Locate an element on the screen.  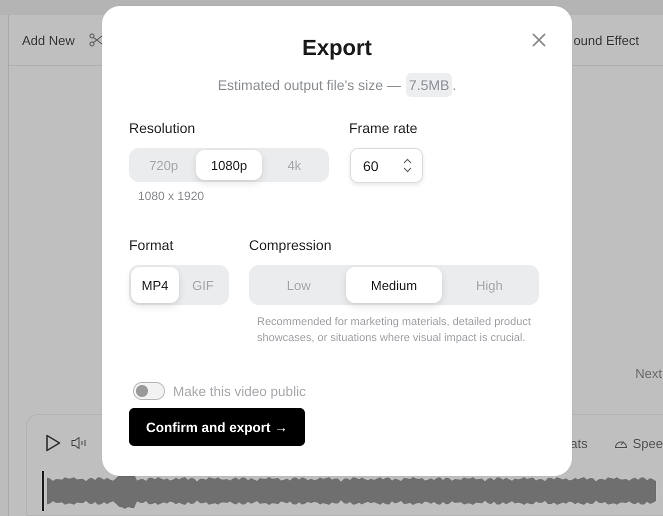
dialog-title: Export is located at coordinates (337, 48).